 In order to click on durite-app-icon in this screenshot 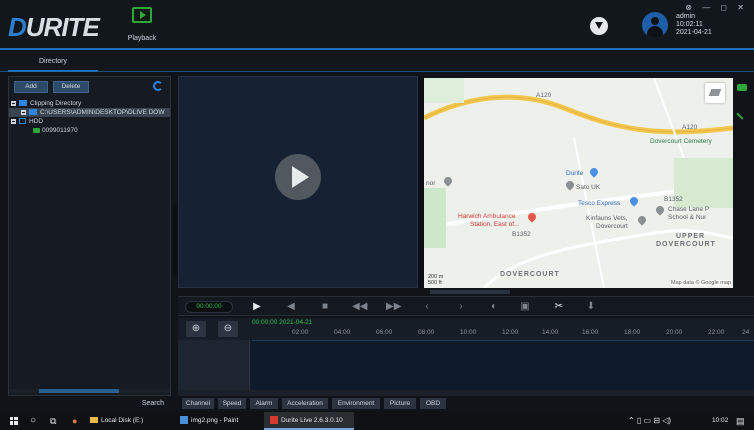, I will do `click(274, 420)`.